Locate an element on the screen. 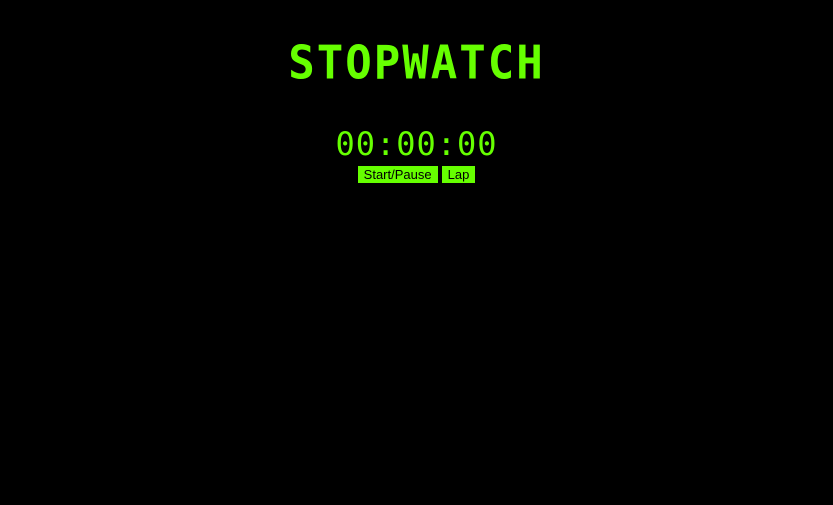 This screenshot has width=833, height=505. start-pause-button: Start/Pause is located at coordinates (397, 174).